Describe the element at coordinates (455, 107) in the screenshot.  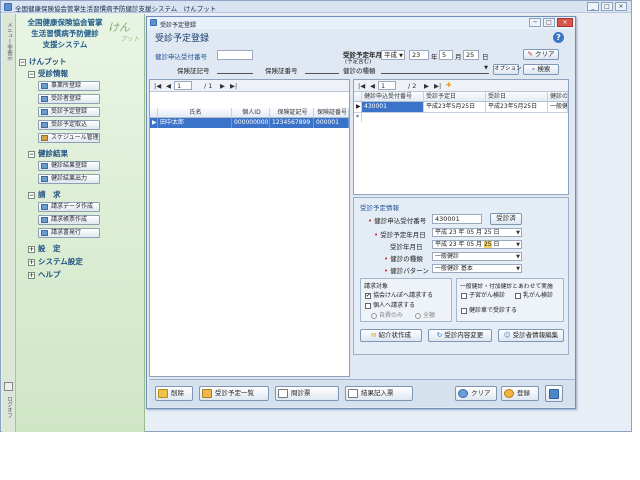
I see `cell-plan-date: 平成23年5月25日` at that location.